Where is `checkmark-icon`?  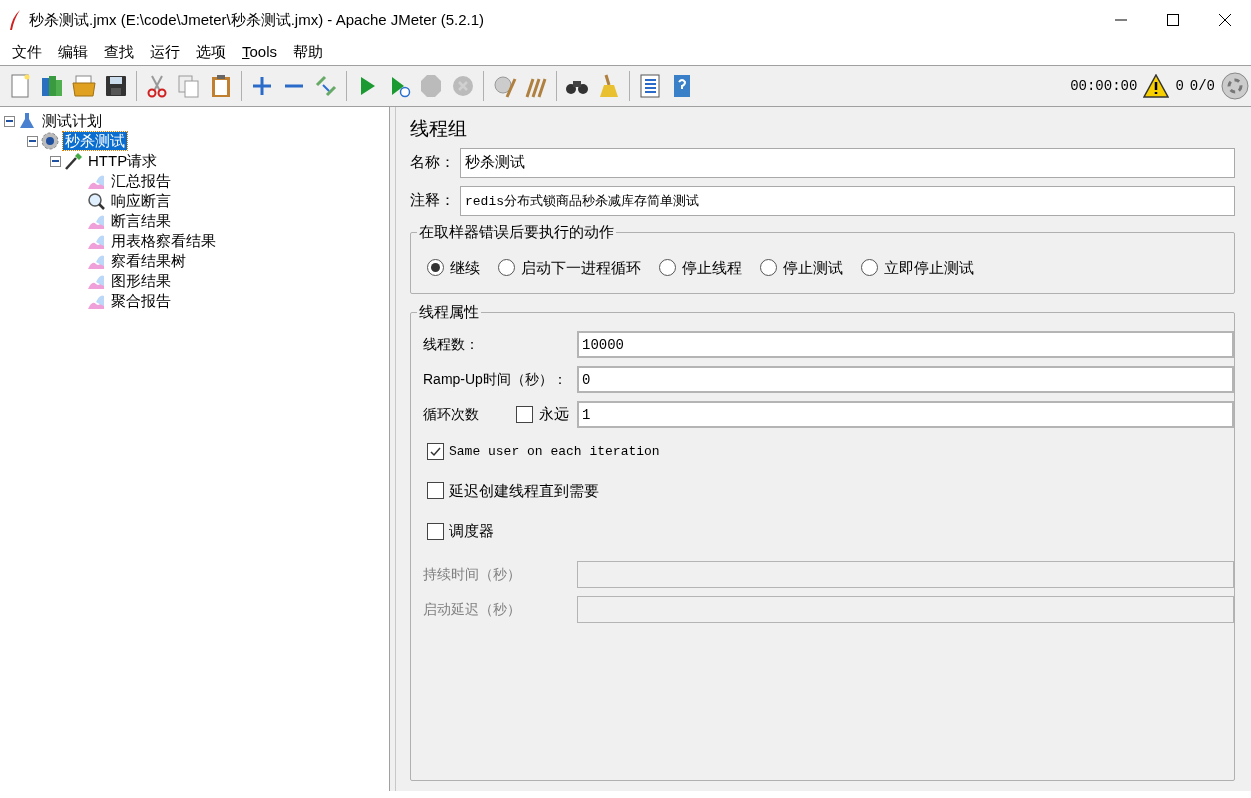
checkmark-icon is located at coordinates (435, 452).